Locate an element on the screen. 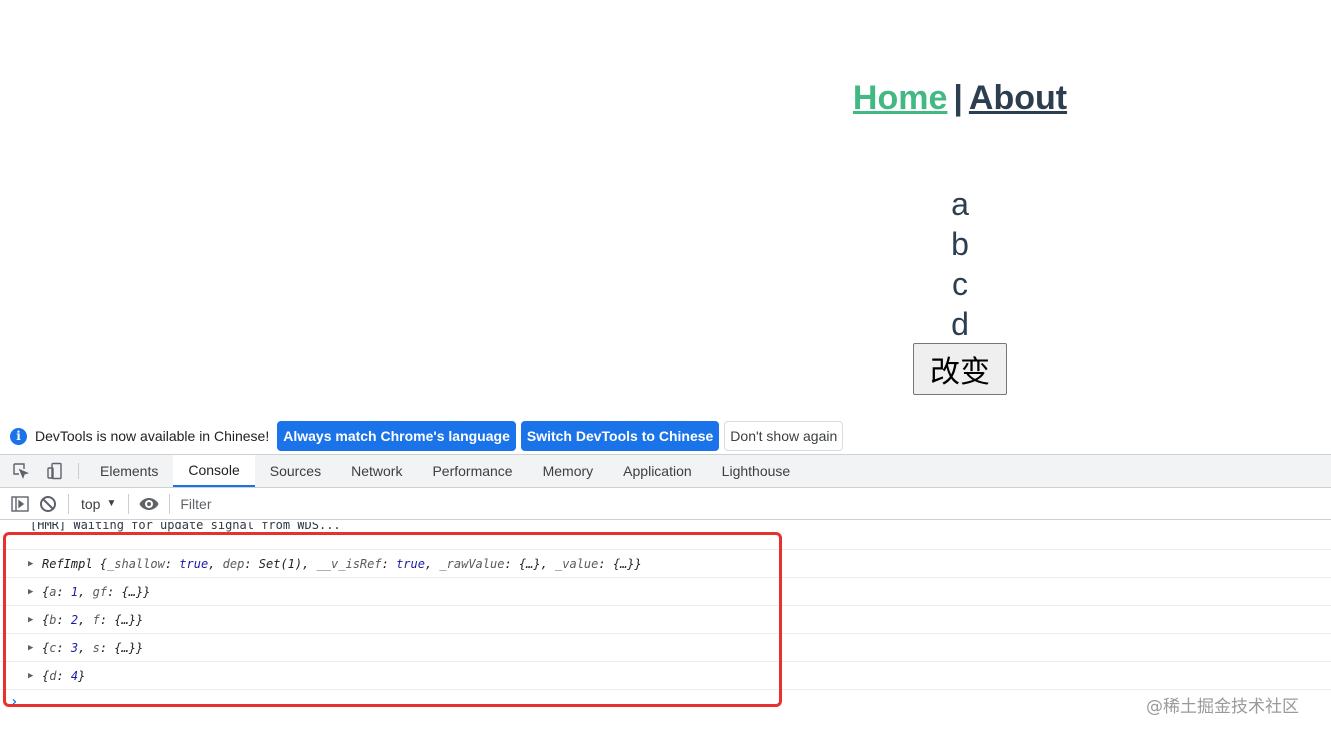 This screenshot has width=1331, height=735. tab-network: Network is located at coordinates (376, 471).